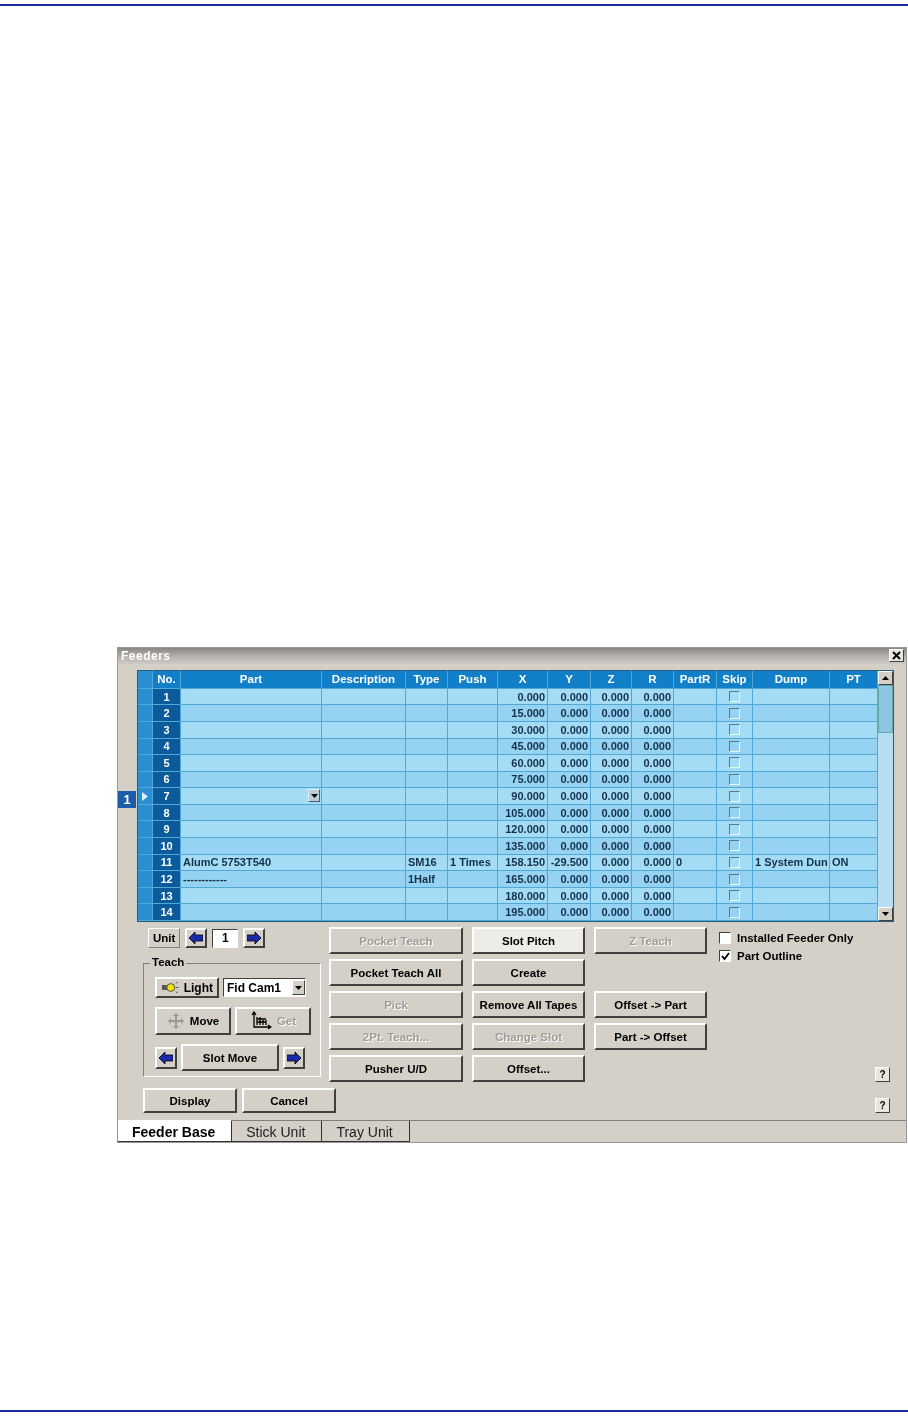 The height and width of the screenshot is (1421, 908). I want to click on column-header: Skip, so click(734, 679).